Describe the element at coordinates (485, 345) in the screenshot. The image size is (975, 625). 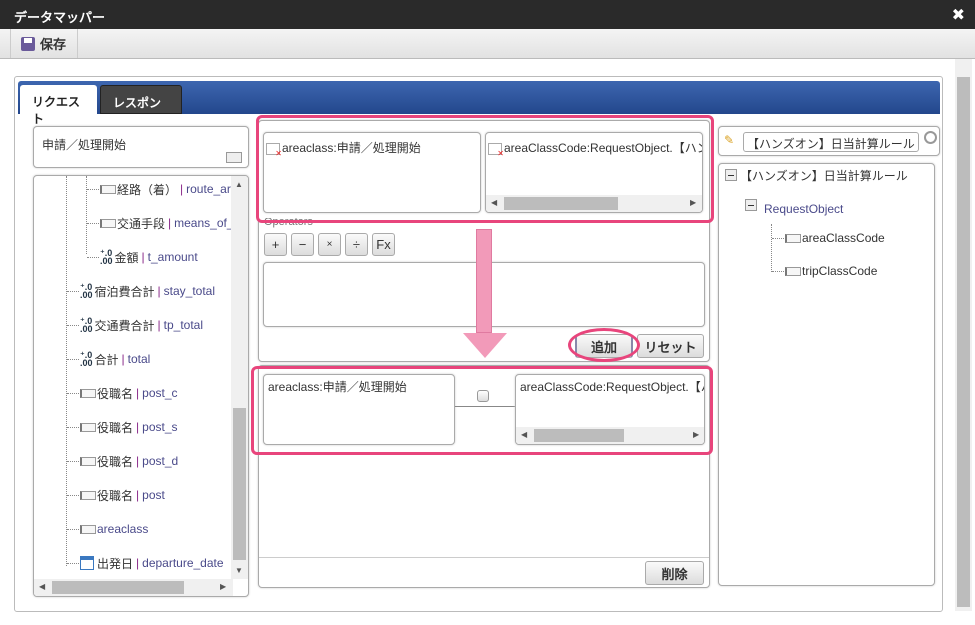
I see `flow-arrow-head` at that location.